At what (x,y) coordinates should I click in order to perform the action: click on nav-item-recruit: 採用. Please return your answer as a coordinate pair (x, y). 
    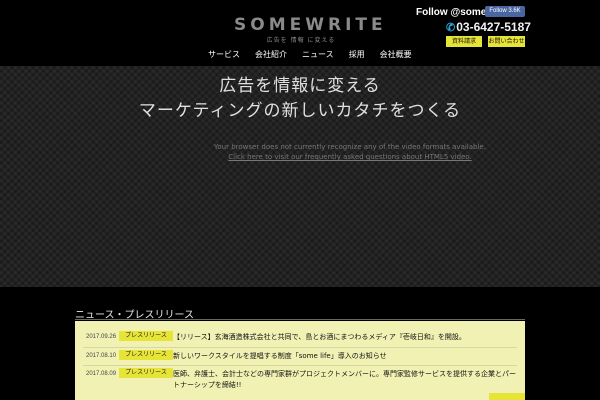
    Looking at the image, I should click on (357, 56).